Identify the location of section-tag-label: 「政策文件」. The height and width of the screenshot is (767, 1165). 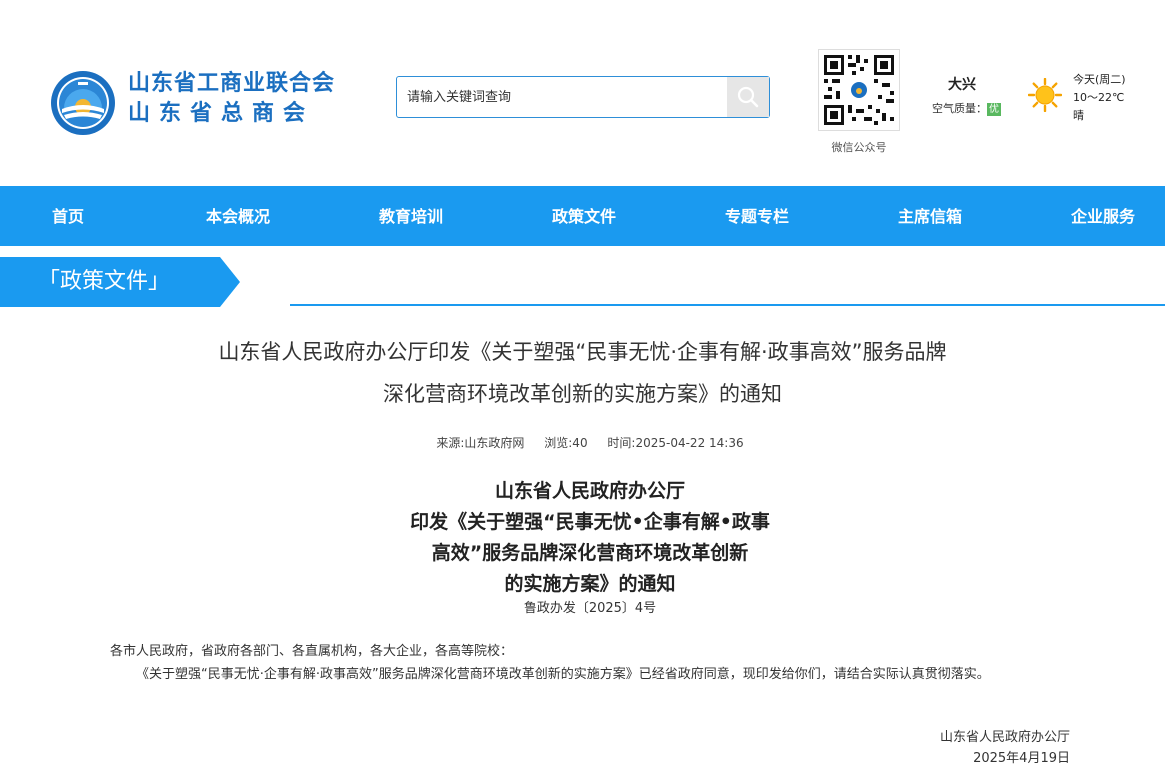
(104, 281).